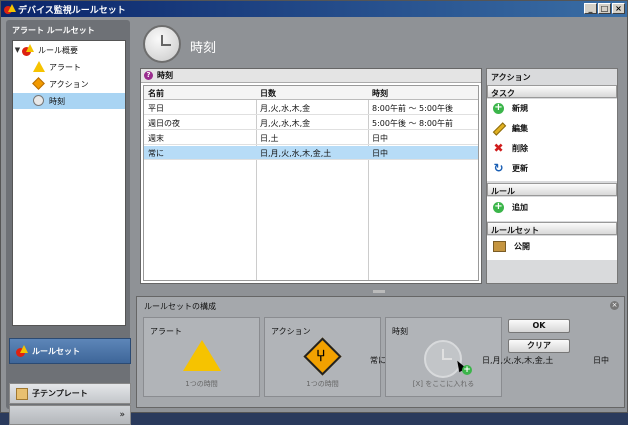  Describe the element at coordinates (511, 246) in the screenshot. I see `publish-button: 公開` at that location.